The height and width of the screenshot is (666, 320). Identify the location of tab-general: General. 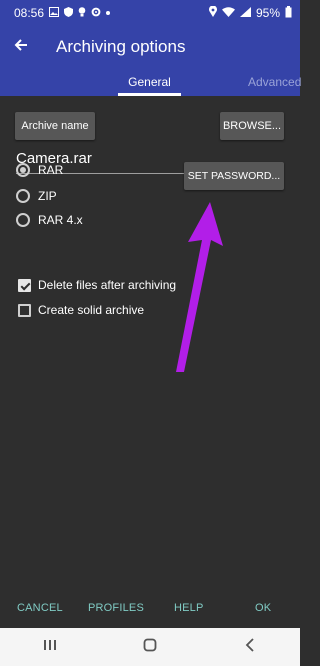
(149, 82).